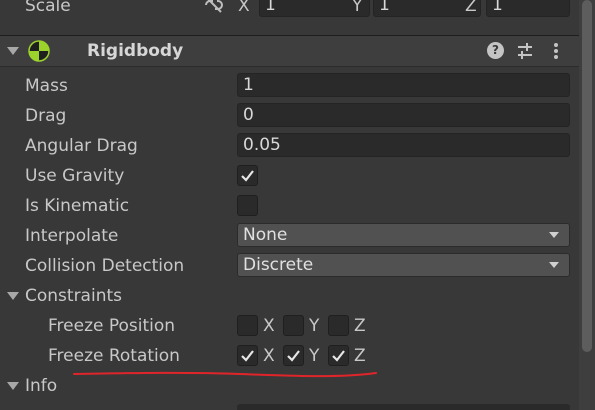 The width and height of the screenshot is (595, 410). Describe the element at coordinates (214, 9) in the screenshot. I see `link-scale-icon` at that location.